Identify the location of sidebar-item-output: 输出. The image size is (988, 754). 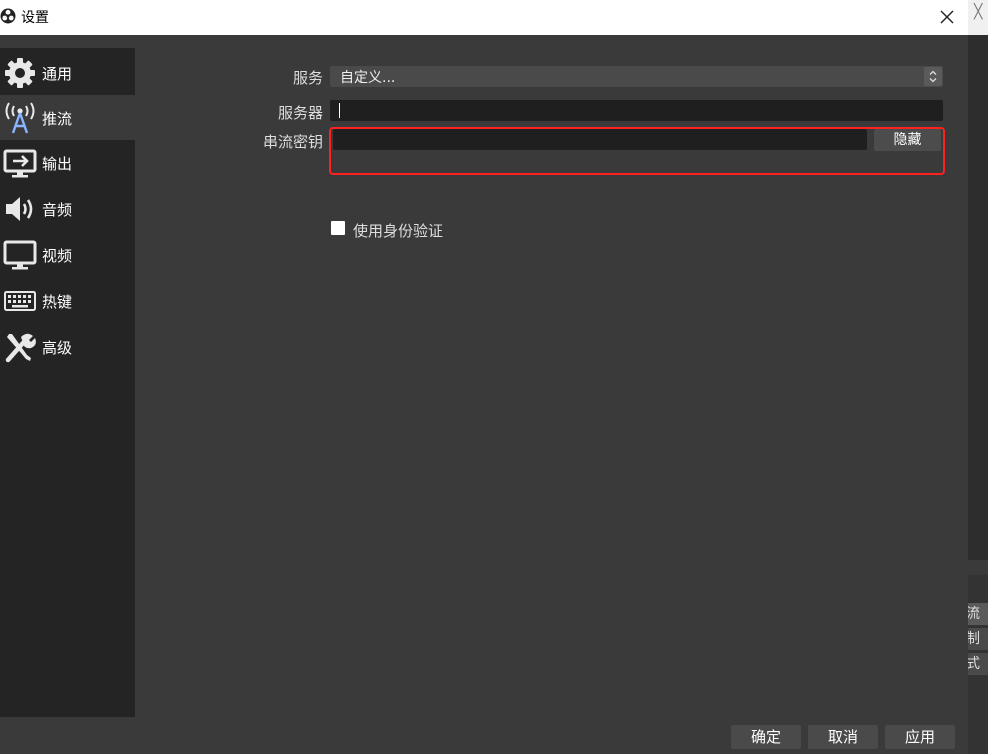
(67, 162).